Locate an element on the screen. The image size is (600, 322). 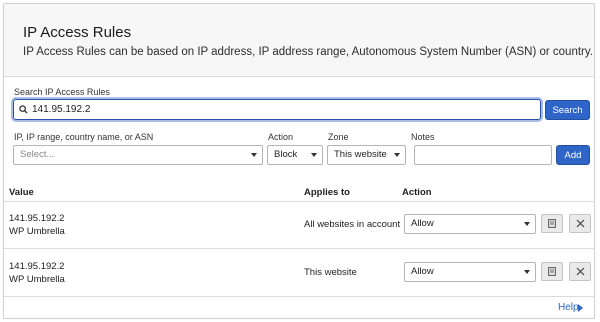
action-select: Block is located at coordinates (295, 155).